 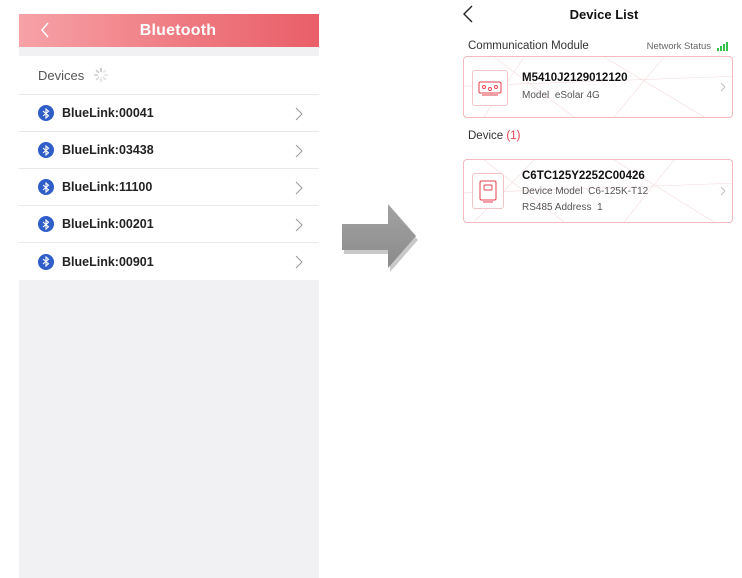 I want to click on device-thumbnail, so click(x=488, y=191).